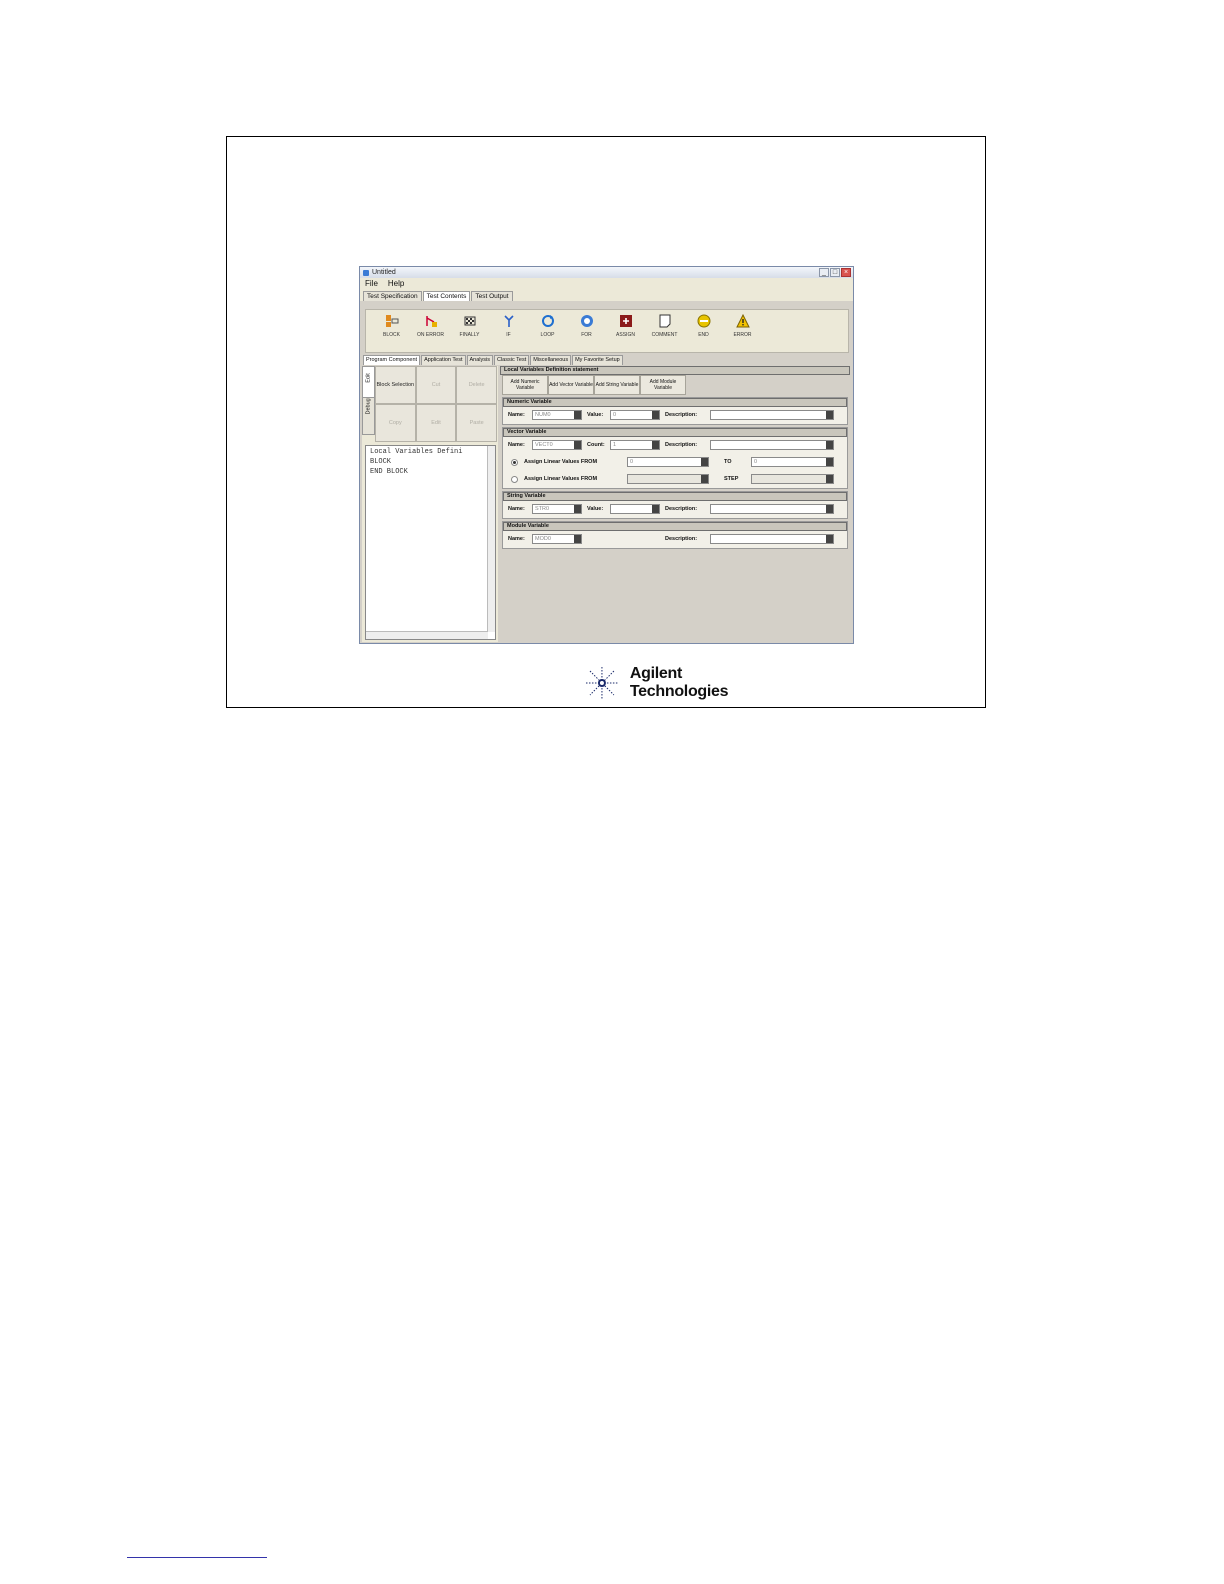 Image resolution: width=1224 pixels, height=1584 pixels. I want to click on menu-help: Help, so click(396, 283).